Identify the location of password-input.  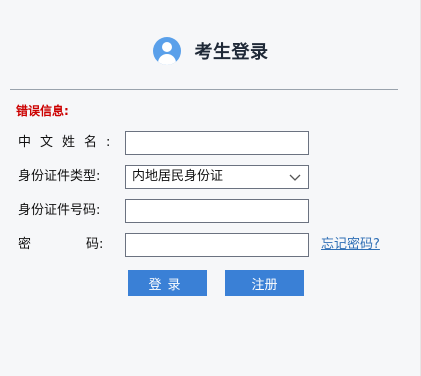
(217, 245).